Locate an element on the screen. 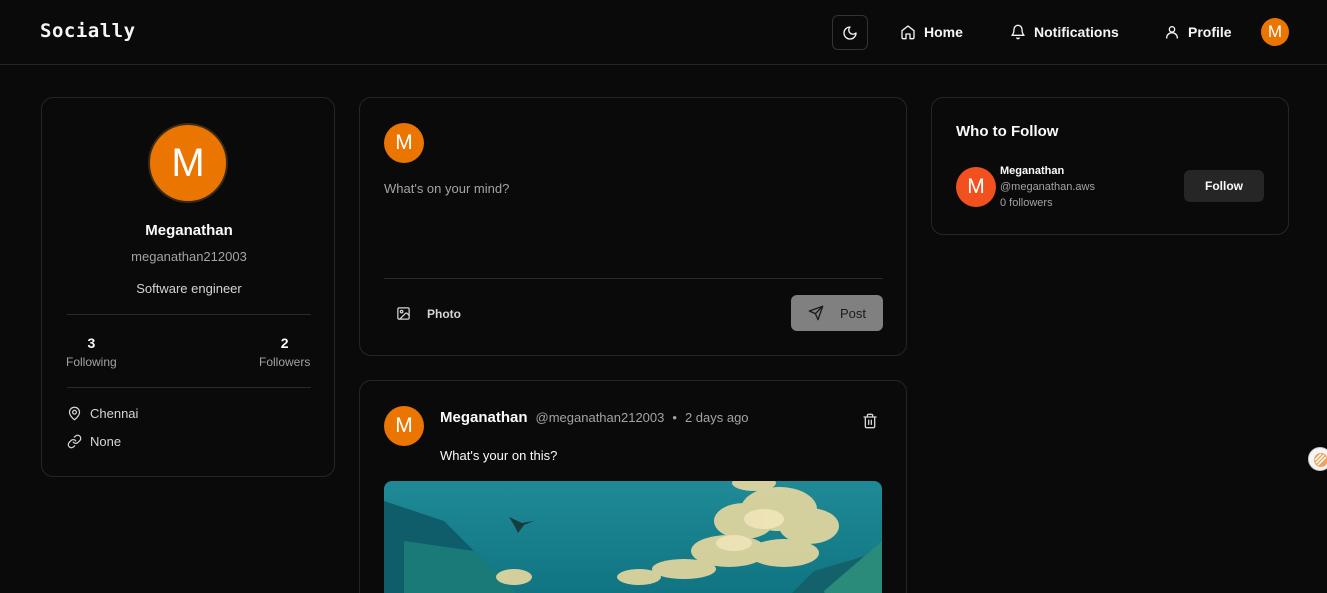 This screenshot has width=1327, height=593. top-navbar: Socially Home Notifications Profile M is located at coordinates (663, 32).